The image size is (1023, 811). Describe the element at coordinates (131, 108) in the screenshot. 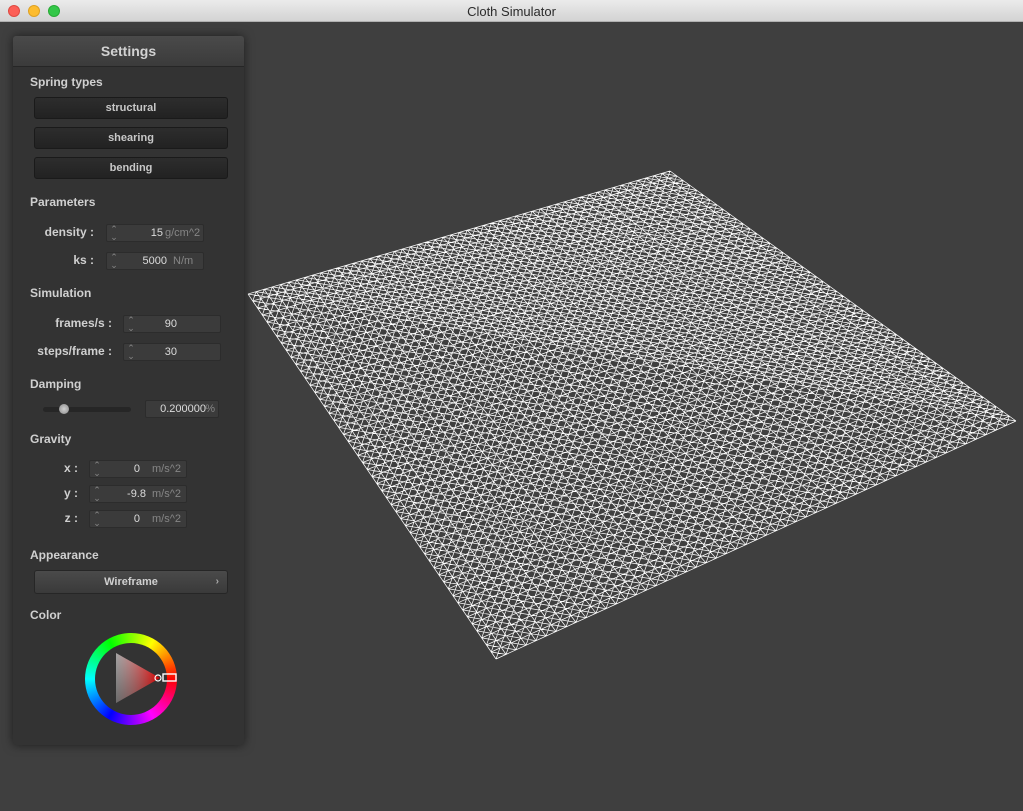

I see `structural-spring-button: structural` at that location.